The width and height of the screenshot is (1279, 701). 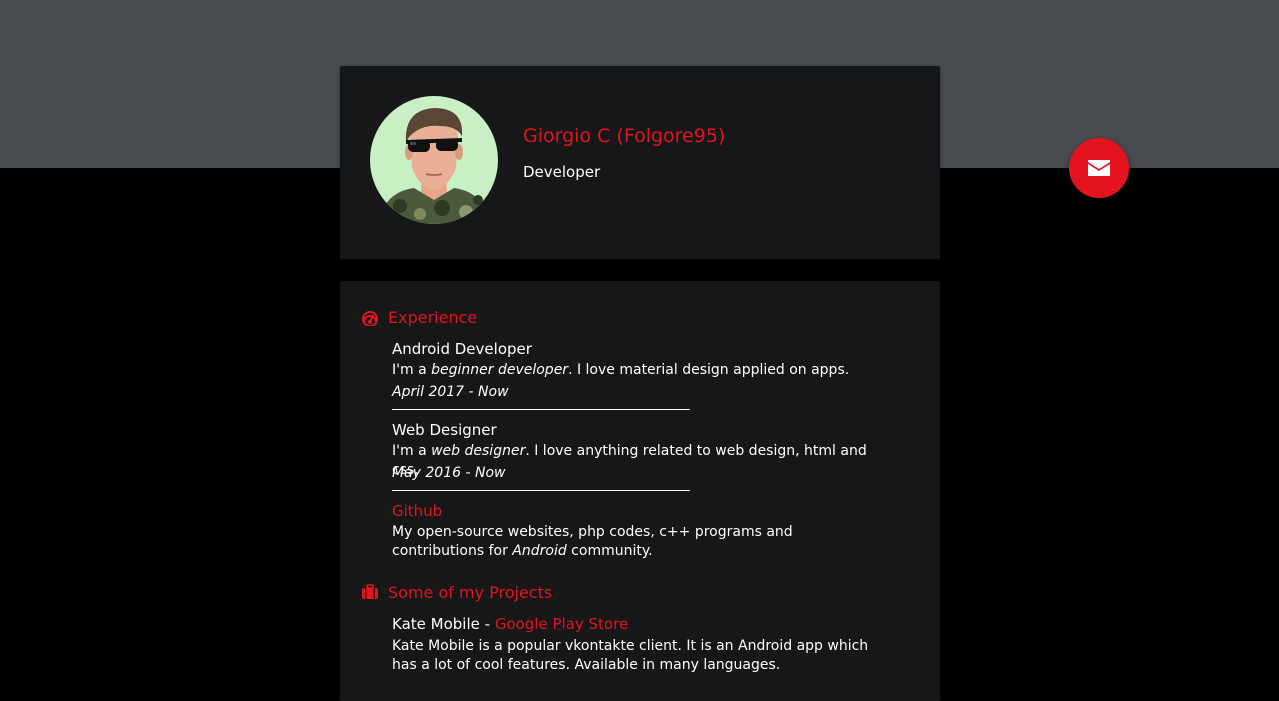 What do you see at coordinates (470, 592) in the screenshot?
I see `projects-title: Some of my Projects` at bounding box center [470, 592].